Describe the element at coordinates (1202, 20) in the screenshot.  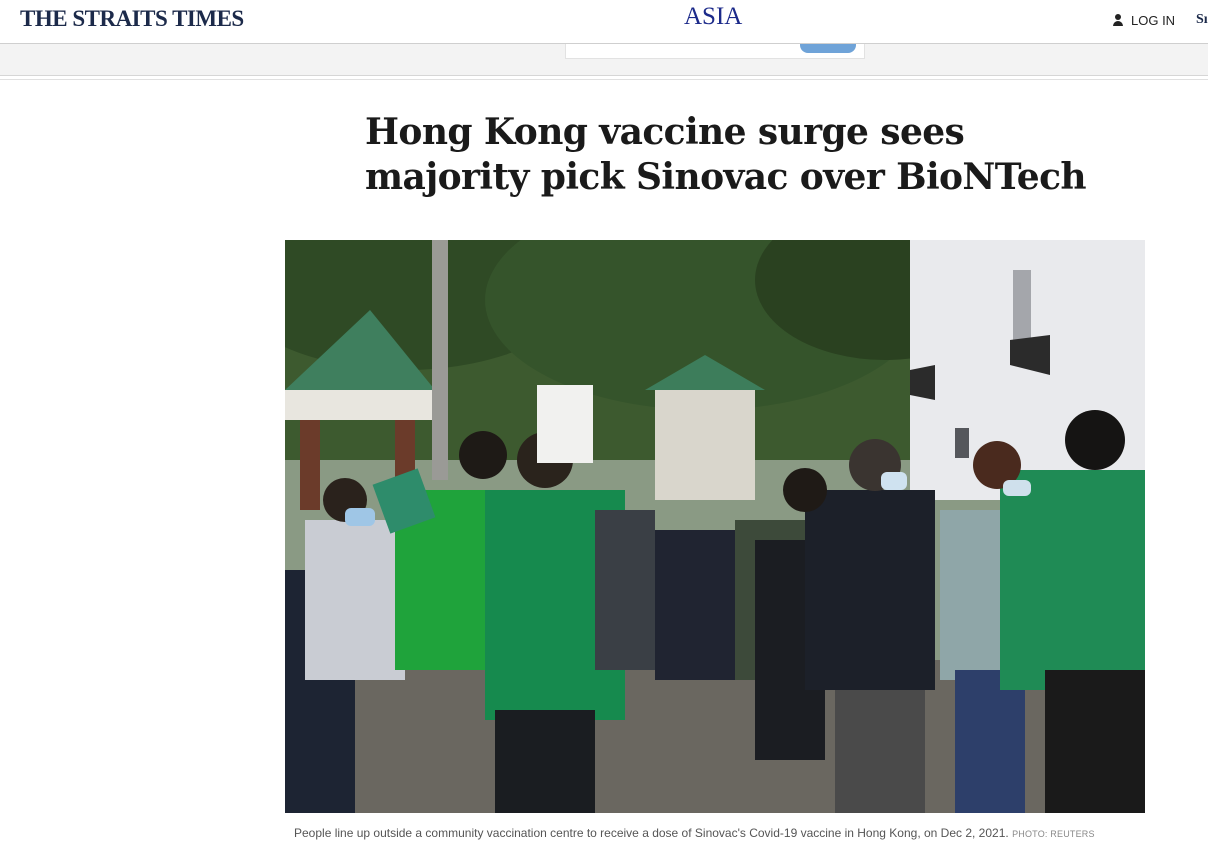
I see `subscribe-link: Sı` at that location.